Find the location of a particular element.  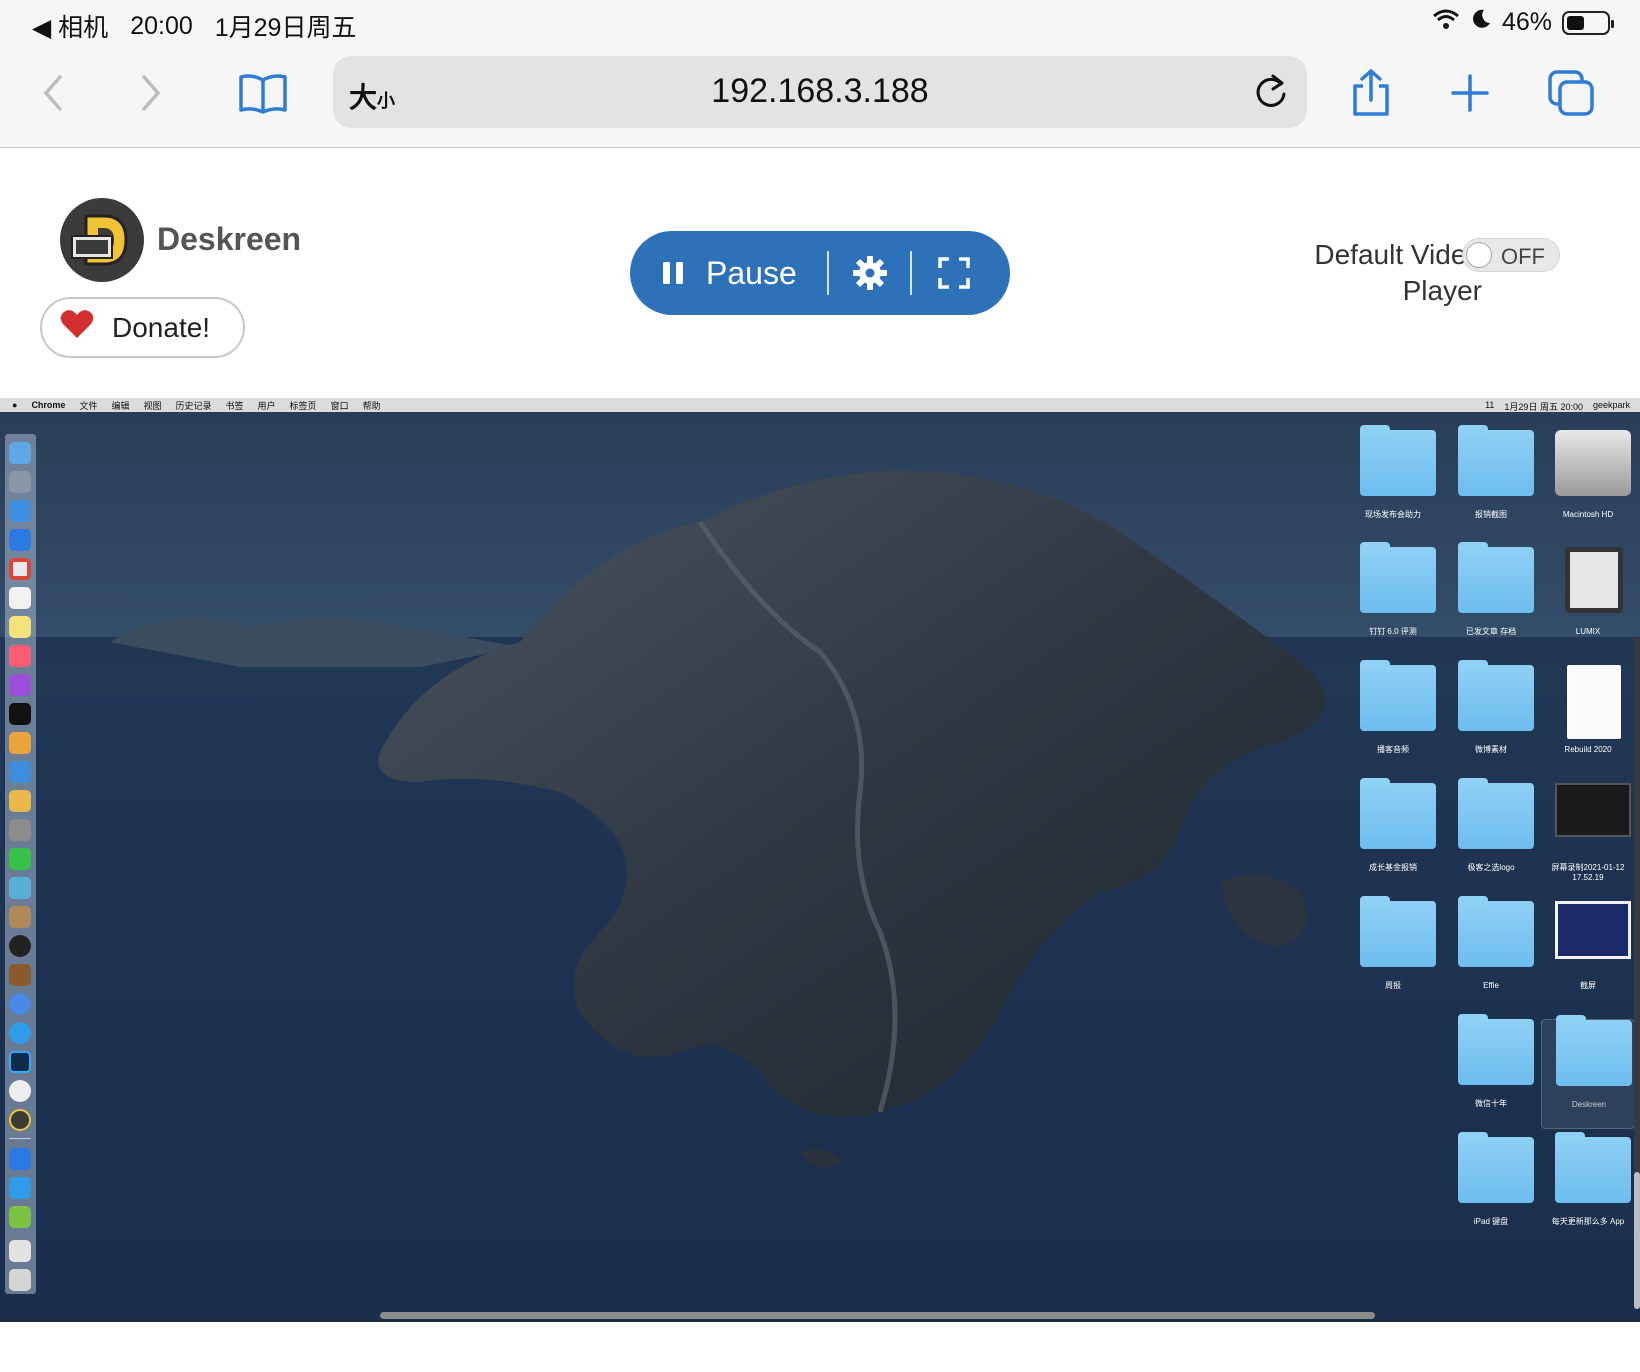

package-icon is located at coordinates (20, 975).